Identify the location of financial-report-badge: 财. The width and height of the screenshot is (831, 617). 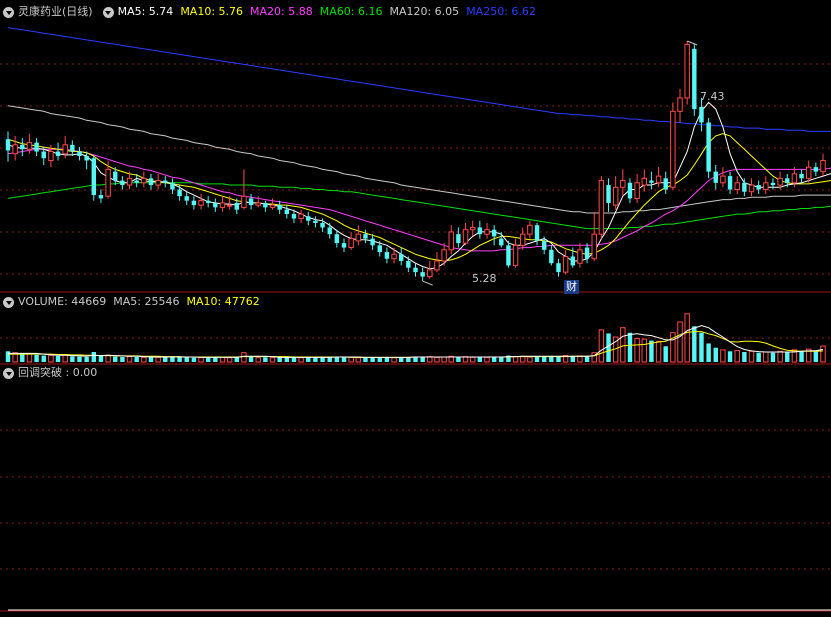
(571, 287).